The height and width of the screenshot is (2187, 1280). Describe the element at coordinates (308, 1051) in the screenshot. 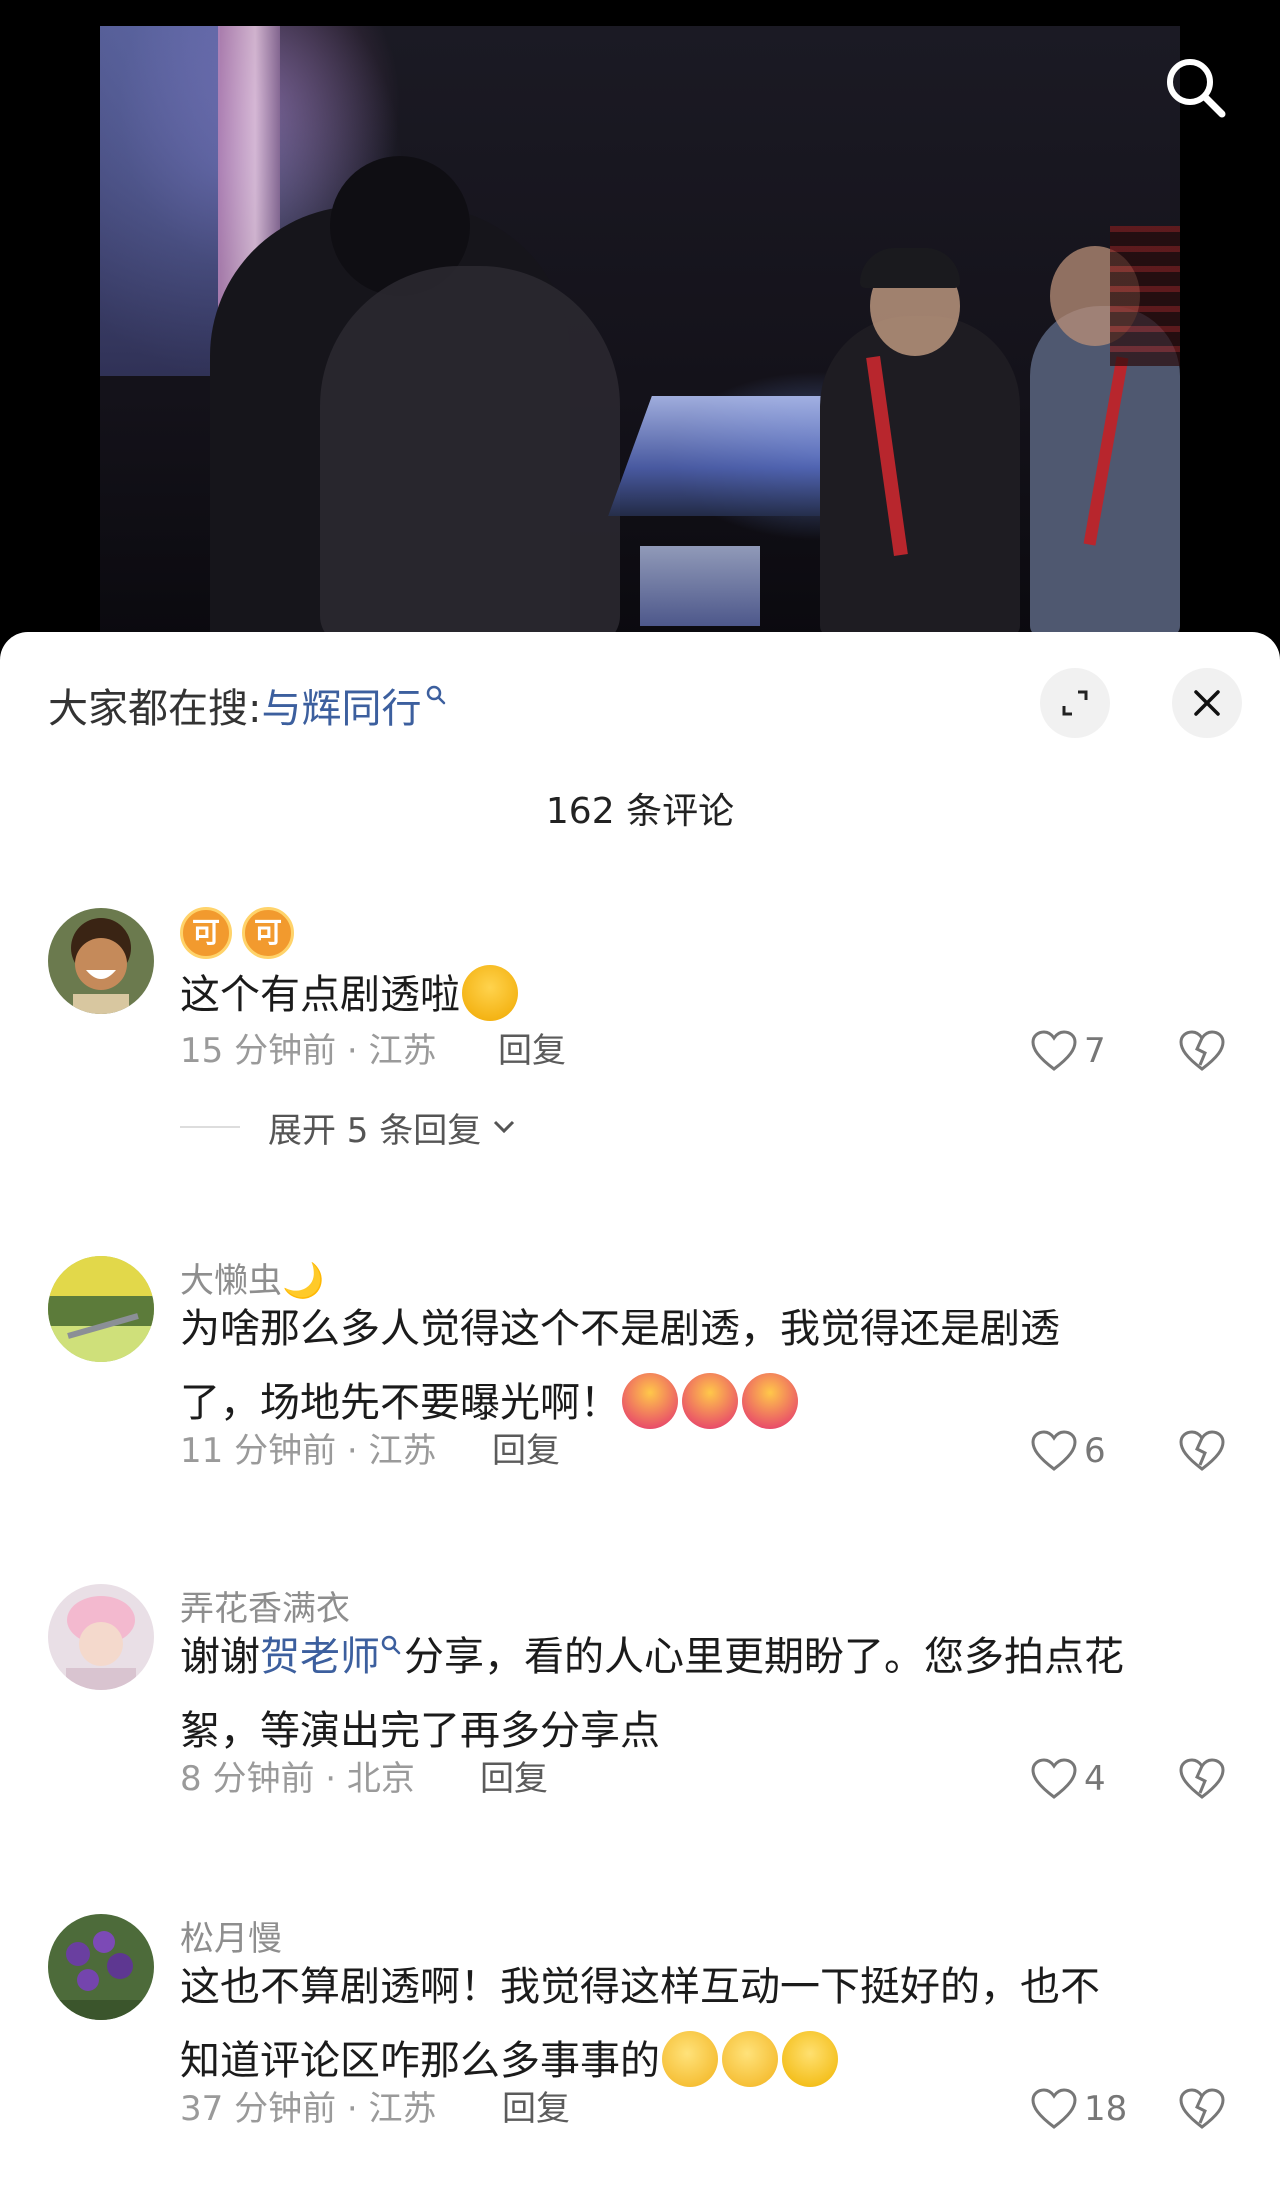

I see `comment-meta: 15 分钟前 · 江苏` at that location.